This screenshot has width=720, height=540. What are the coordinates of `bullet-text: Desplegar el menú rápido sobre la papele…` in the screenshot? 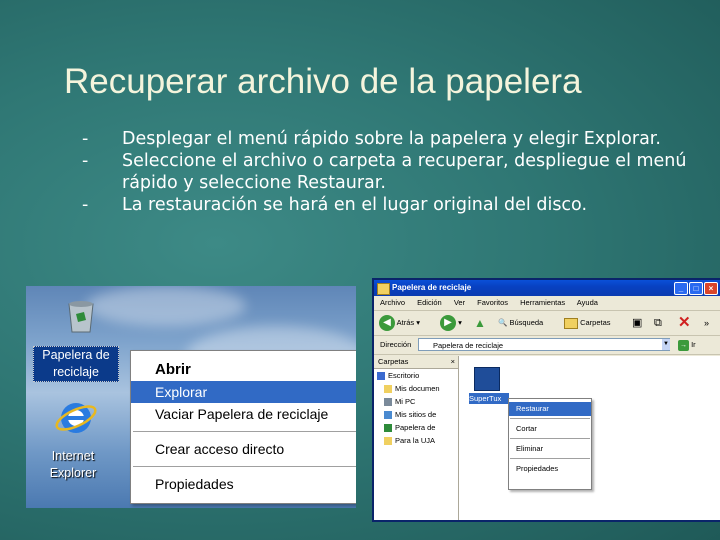 It's located at (391, 139).